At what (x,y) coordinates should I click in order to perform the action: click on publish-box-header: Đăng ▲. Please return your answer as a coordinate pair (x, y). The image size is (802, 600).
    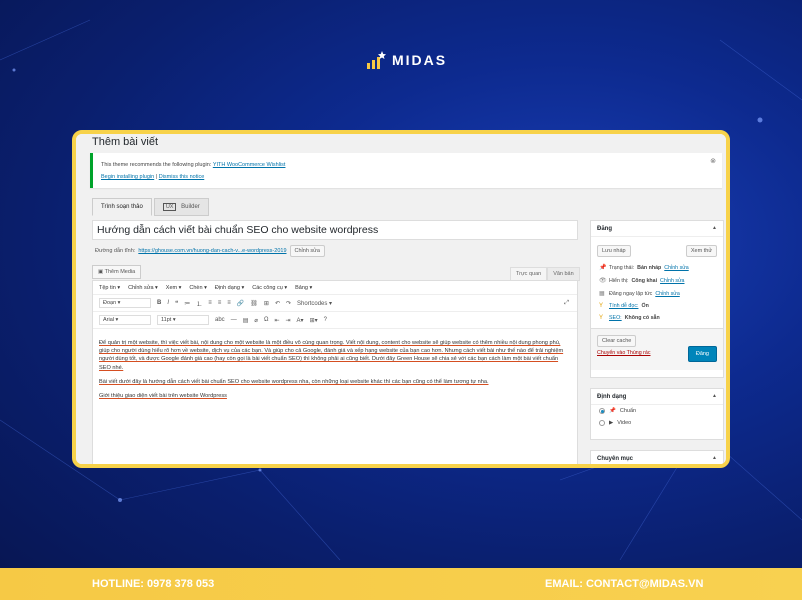
    Looking at the image, I should click on (657, 229).